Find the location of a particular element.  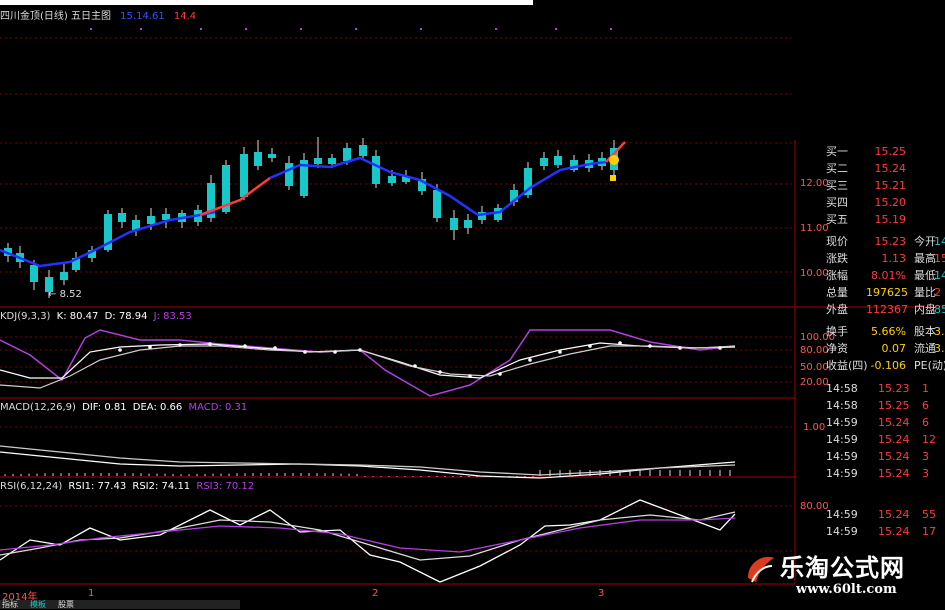

stat-label: 外盘 is located at coordinates (837, 309).